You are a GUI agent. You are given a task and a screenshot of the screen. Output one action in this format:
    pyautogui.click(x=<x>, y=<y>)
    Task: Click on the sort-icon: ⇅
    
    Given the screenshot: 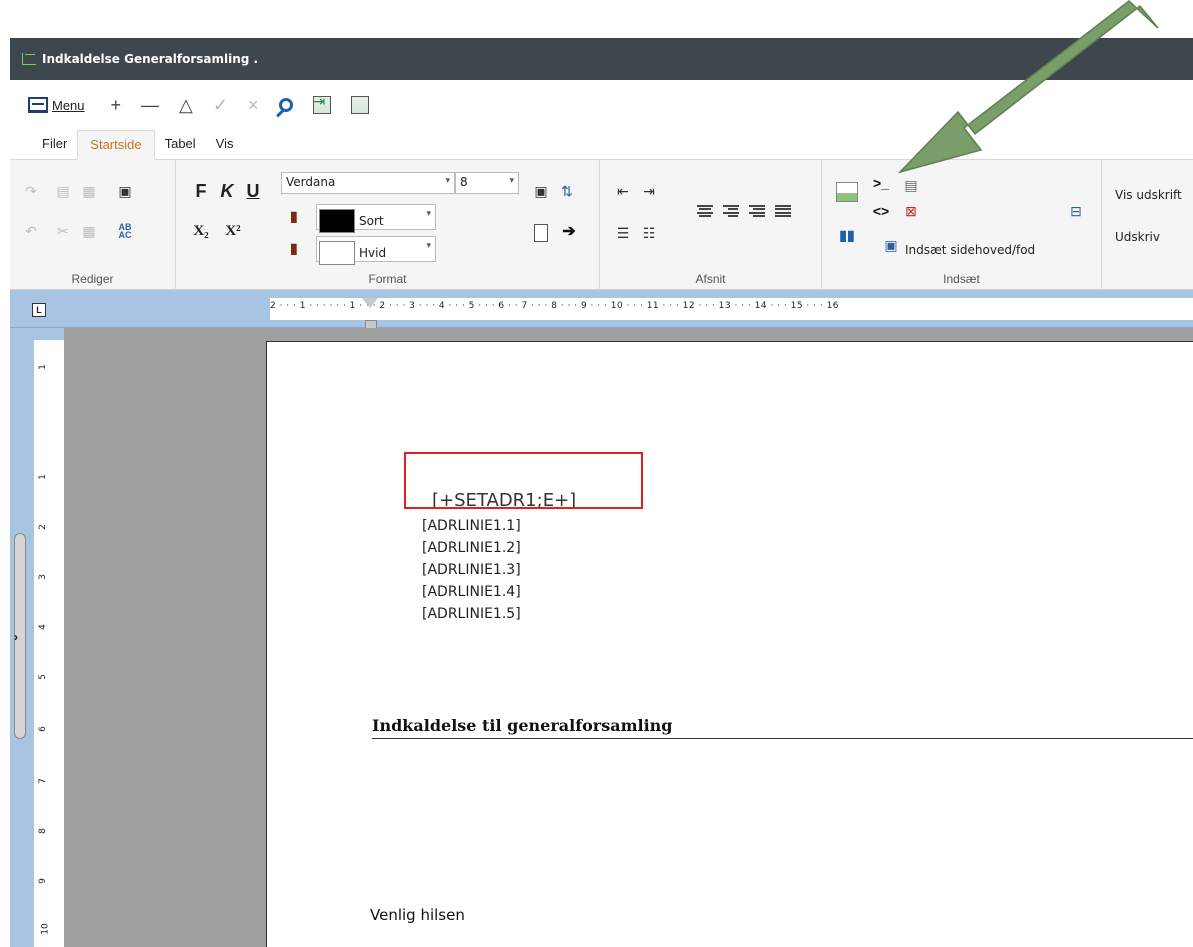 What is the action you would take?
    pyautogui.click(x=567, y=191)
    